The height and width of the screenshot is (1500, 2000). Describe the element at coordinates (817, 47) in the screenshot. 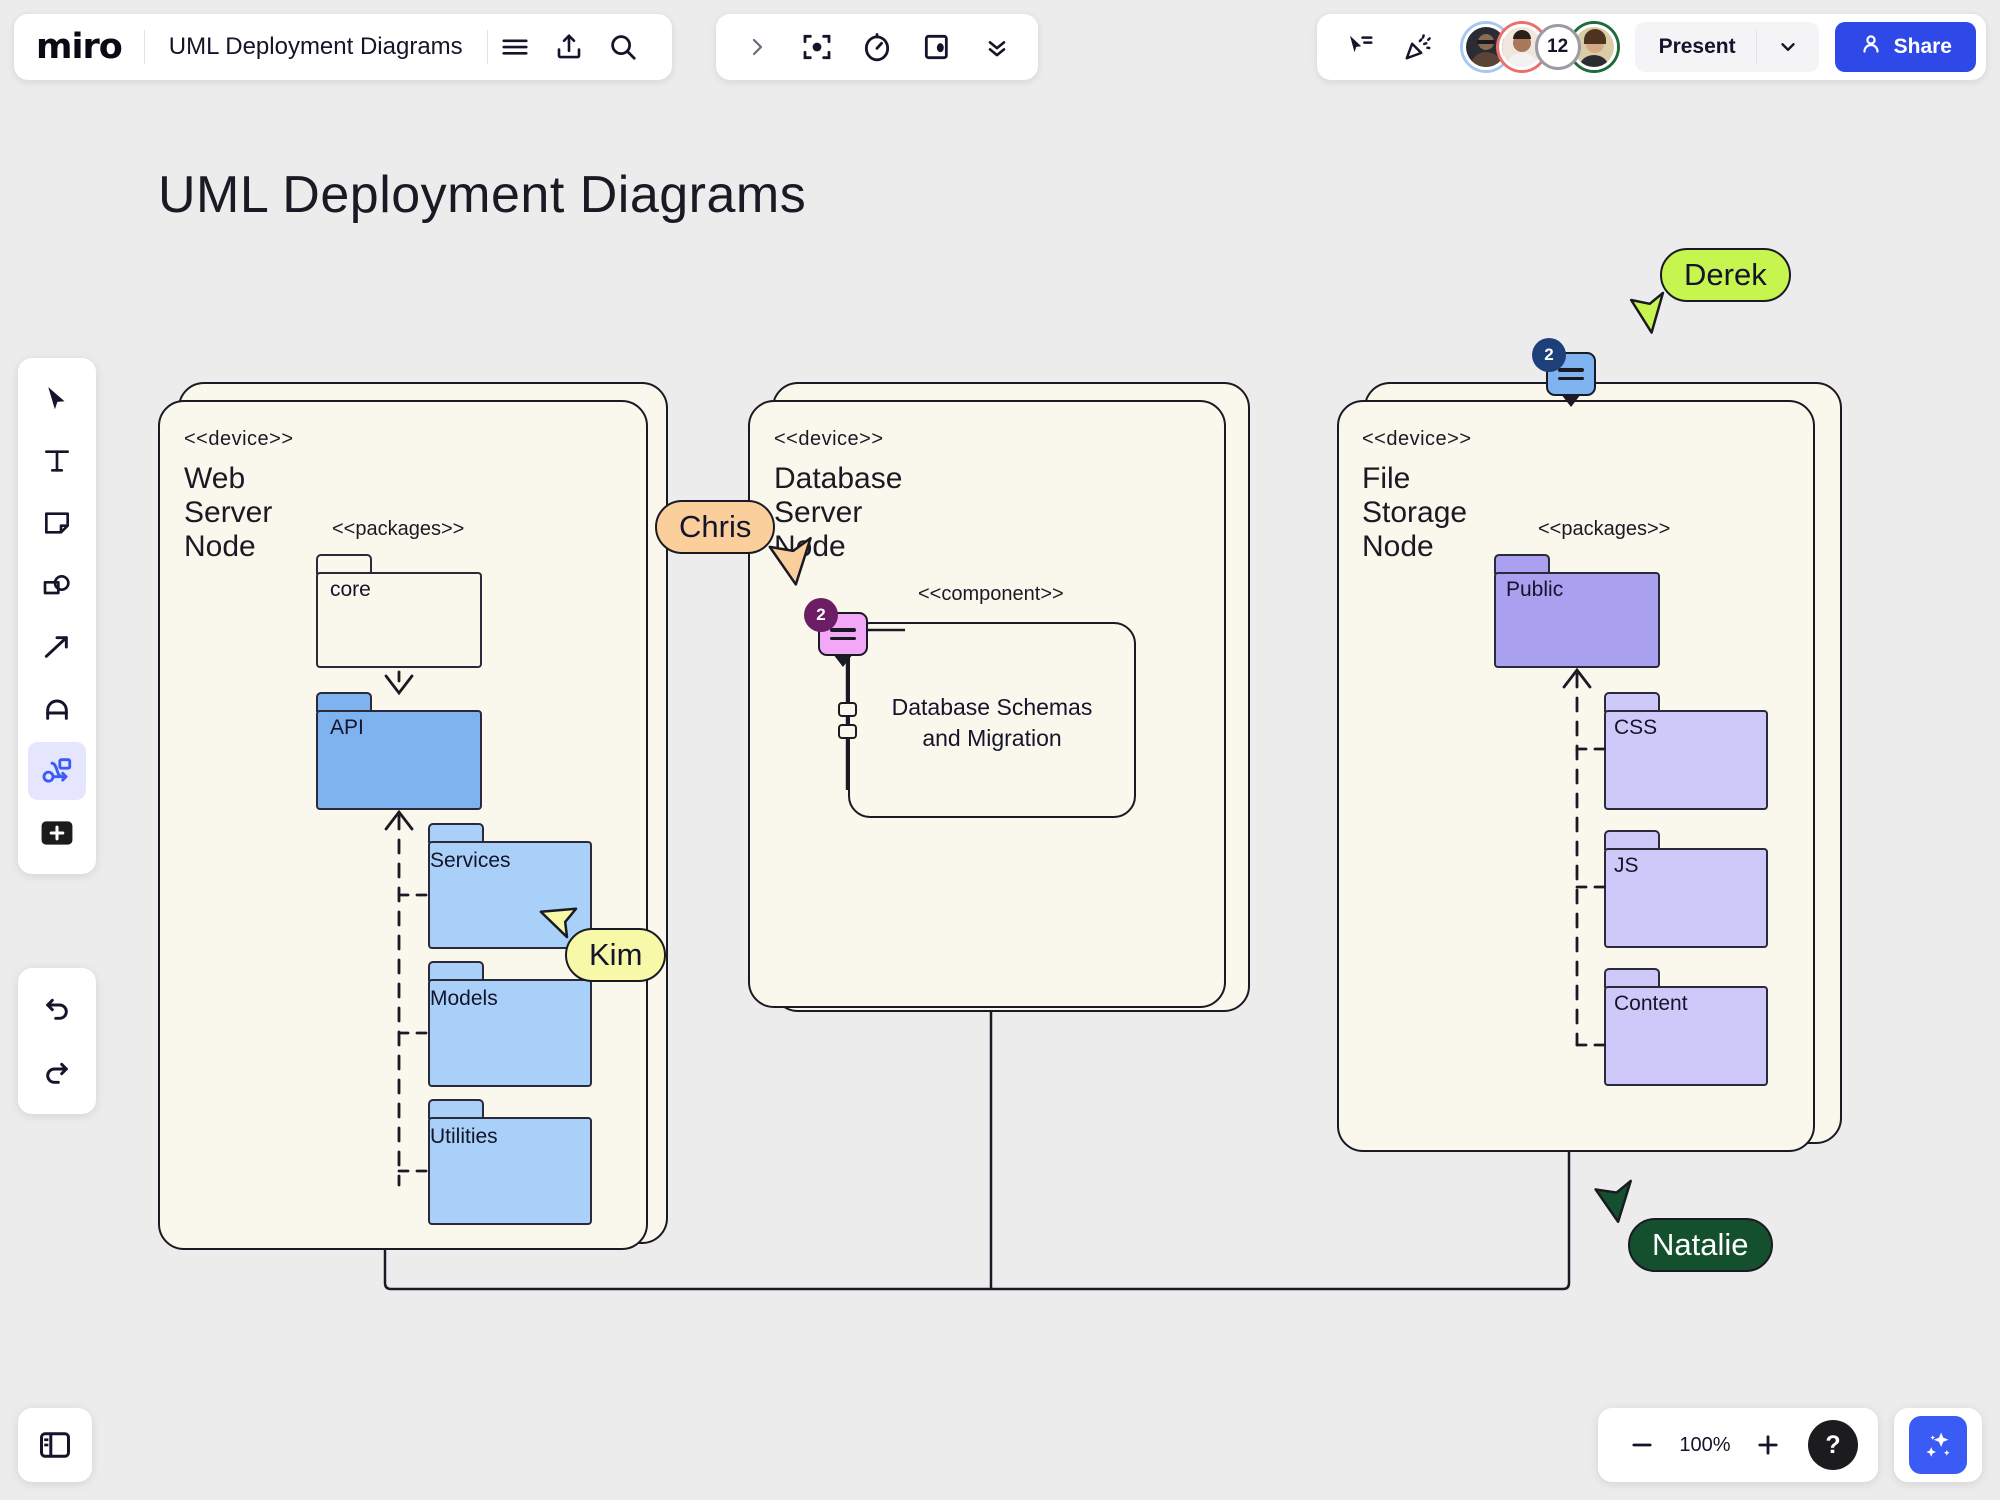

I see `frame-focus-icon` at that location.